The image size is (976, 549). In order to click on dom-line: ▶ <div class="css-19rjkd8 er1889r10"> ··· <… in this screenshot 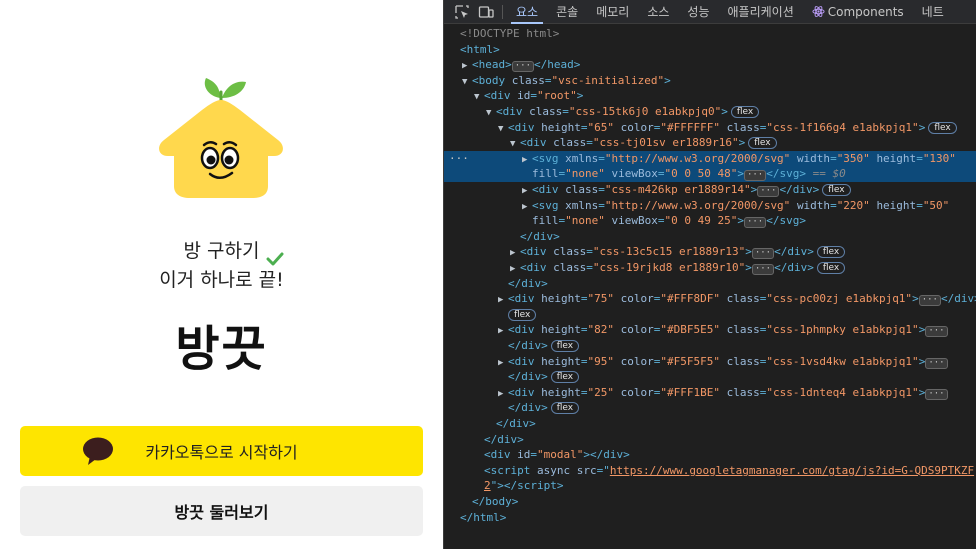, I will do `click(710, 268)`.